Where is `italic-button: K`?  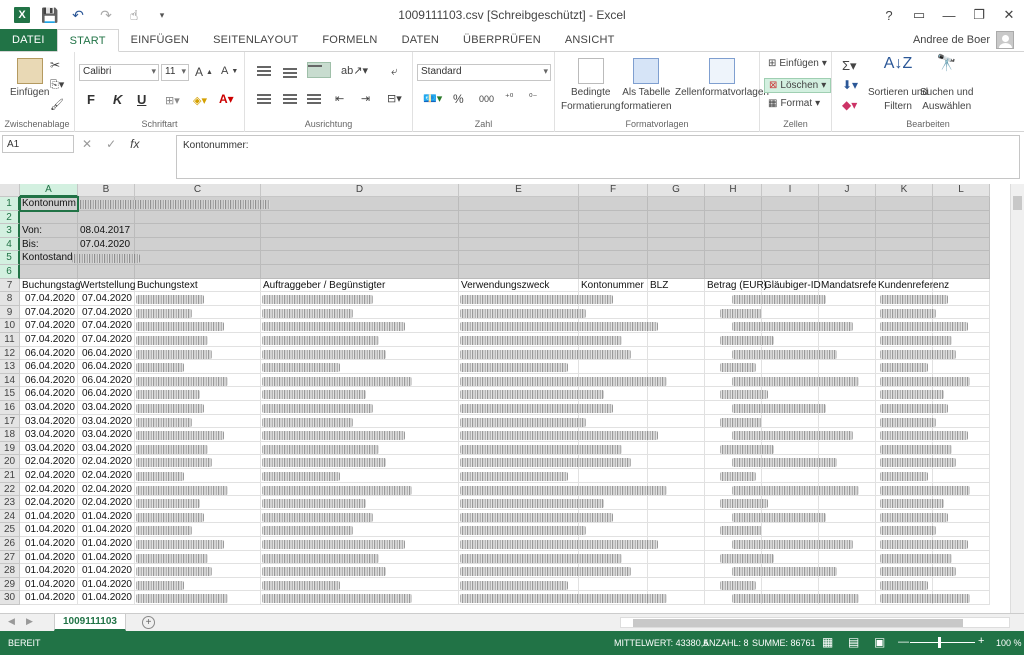 italic-button: K is located at coordinates (117, 99).